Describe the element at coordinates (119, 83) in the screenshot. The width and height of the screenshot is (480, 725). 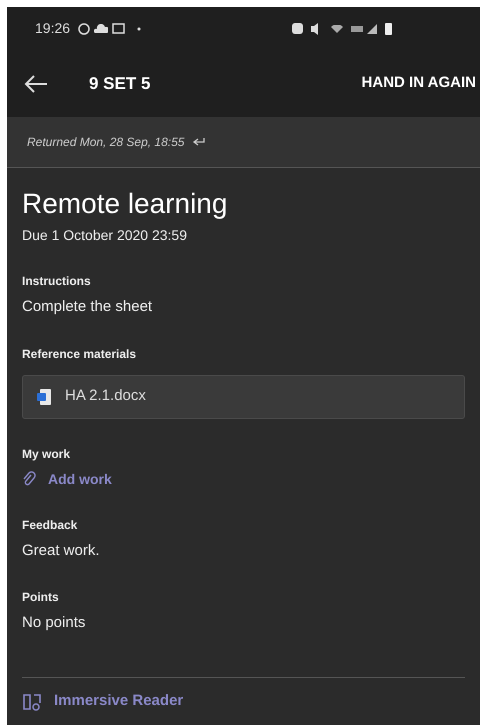
I see `header-title: 9 SET 5` at that location.